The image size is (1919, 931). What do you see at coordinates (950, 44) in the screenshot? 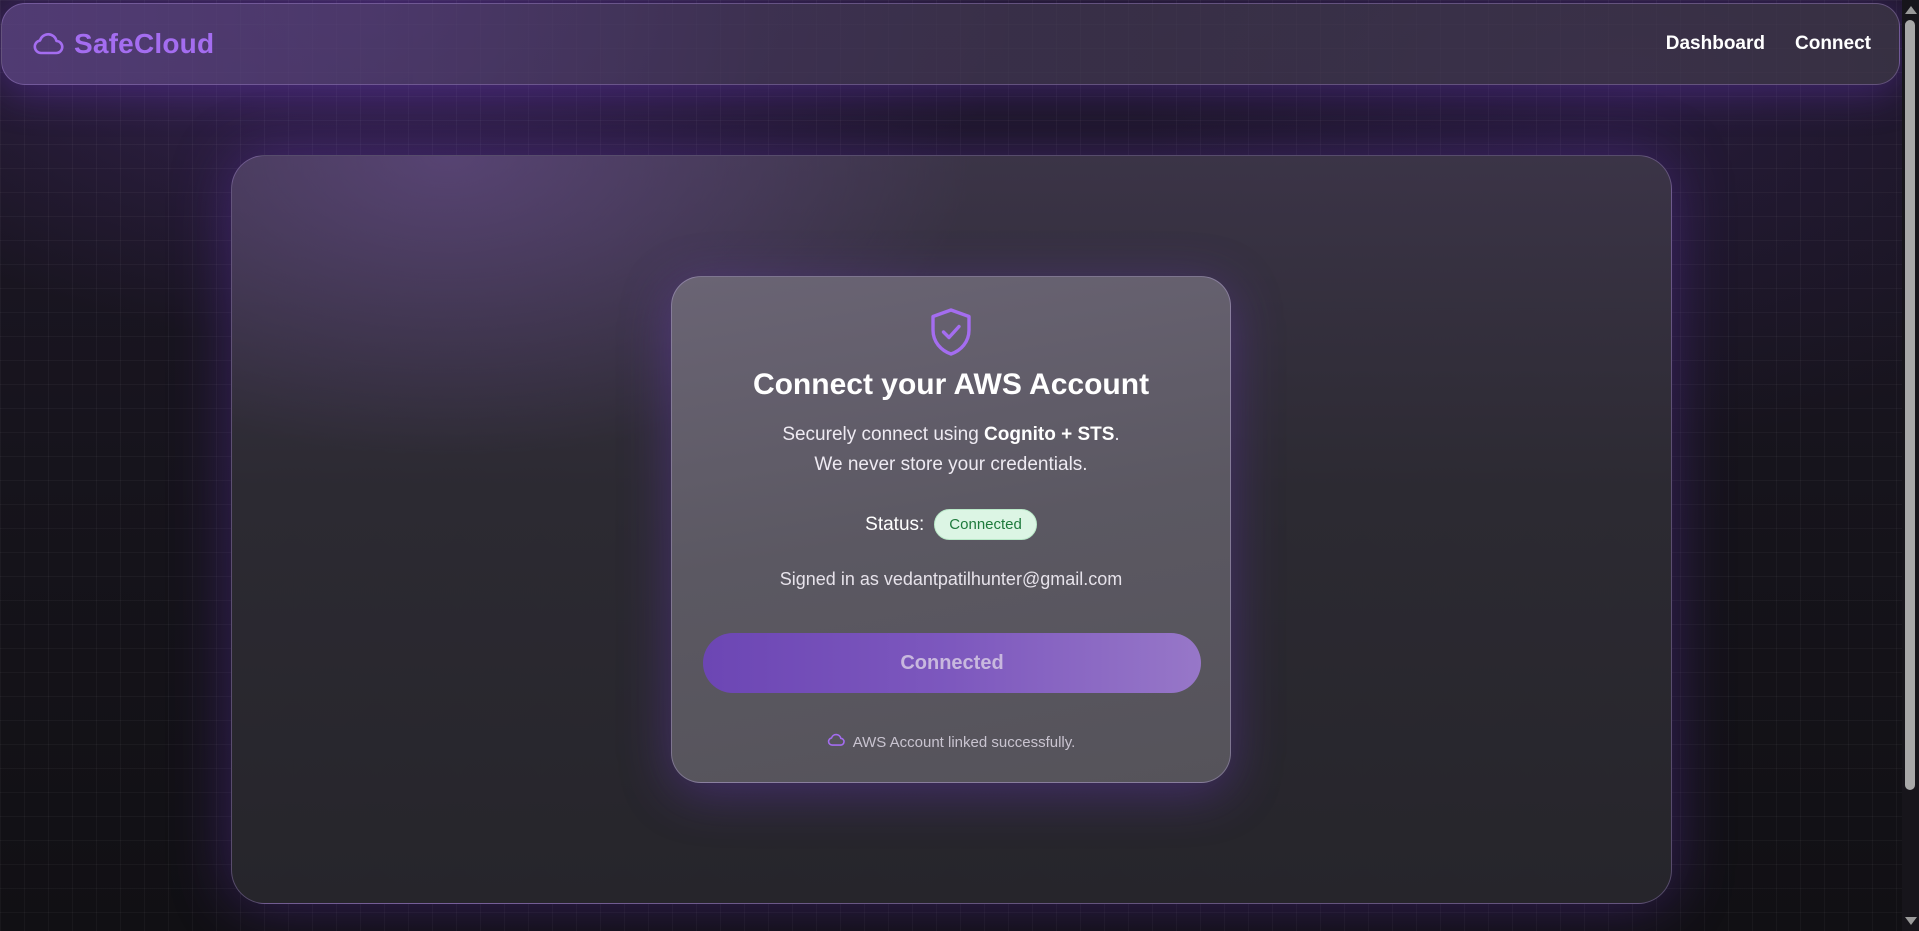
I see `navbar: SafeCloud Dashboard Connect` at bounding box center [950, 44].